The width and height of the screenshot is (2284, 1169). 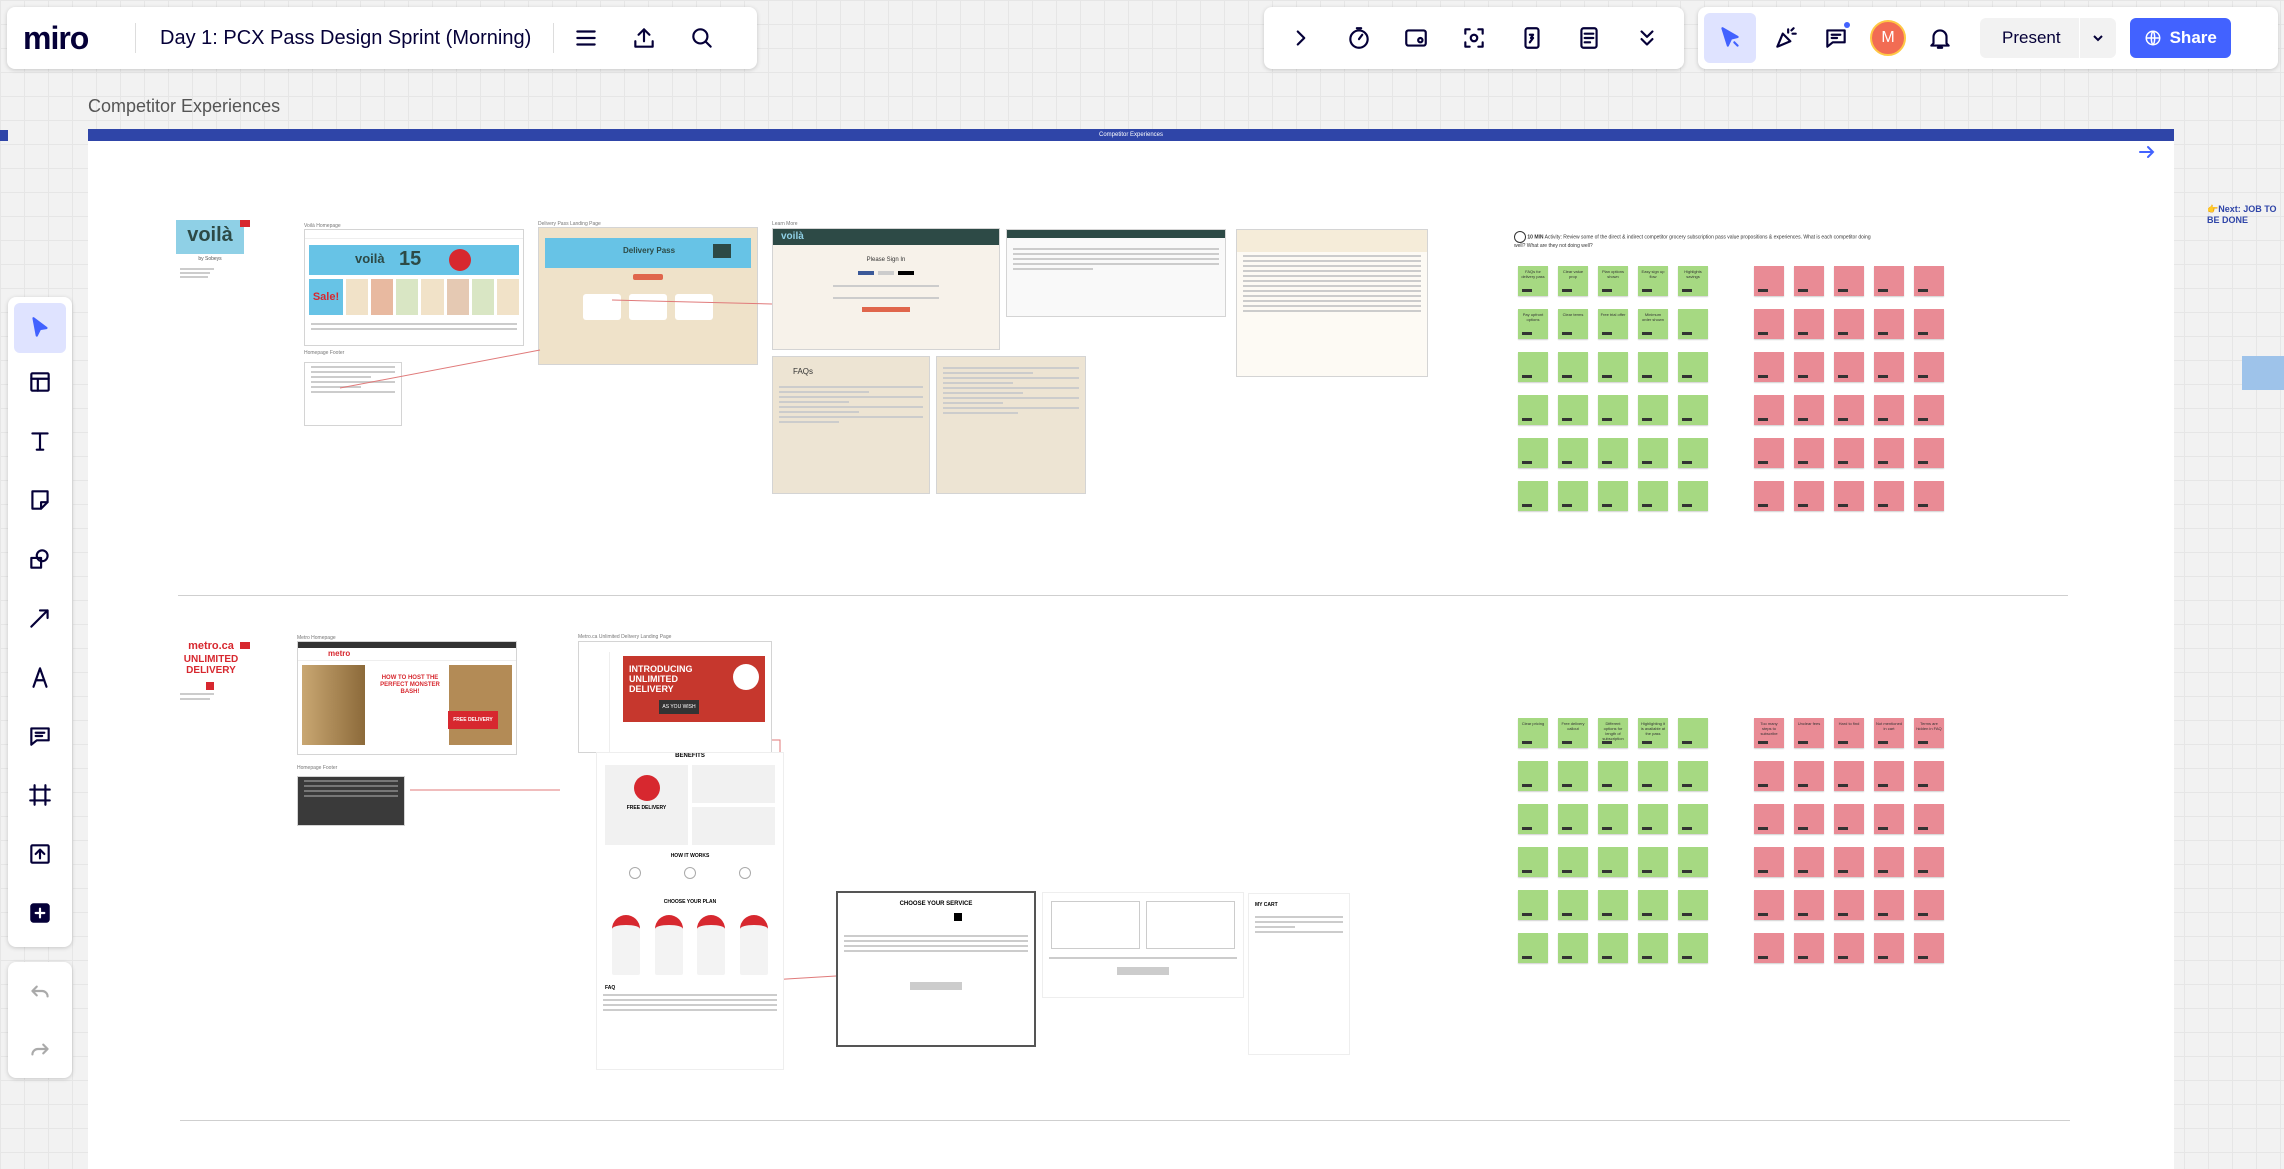 What do you see at coordinates (184, 106) in the screenshot?
I see `frame-label: Competitor Experiences` at bounding box center [184, 106].